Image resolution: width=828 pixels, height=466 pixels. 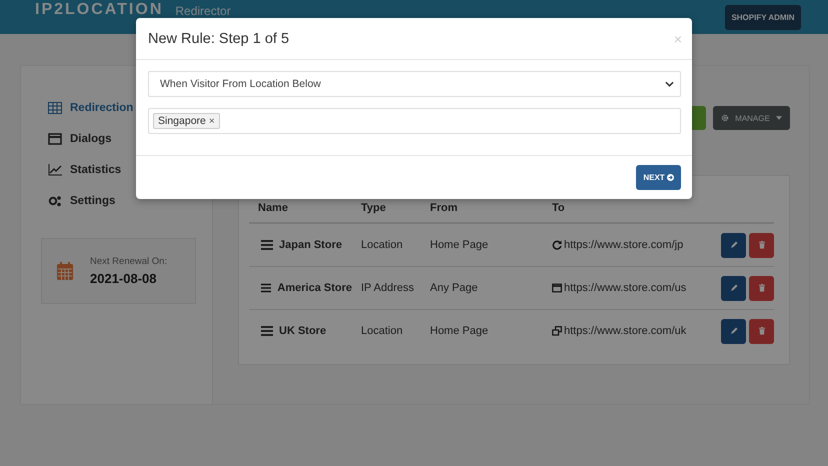 What do you see at coordinates (751, 118) in the screenshot?
I see `manage-button: MANAGE` at bounding box center [751, 118].